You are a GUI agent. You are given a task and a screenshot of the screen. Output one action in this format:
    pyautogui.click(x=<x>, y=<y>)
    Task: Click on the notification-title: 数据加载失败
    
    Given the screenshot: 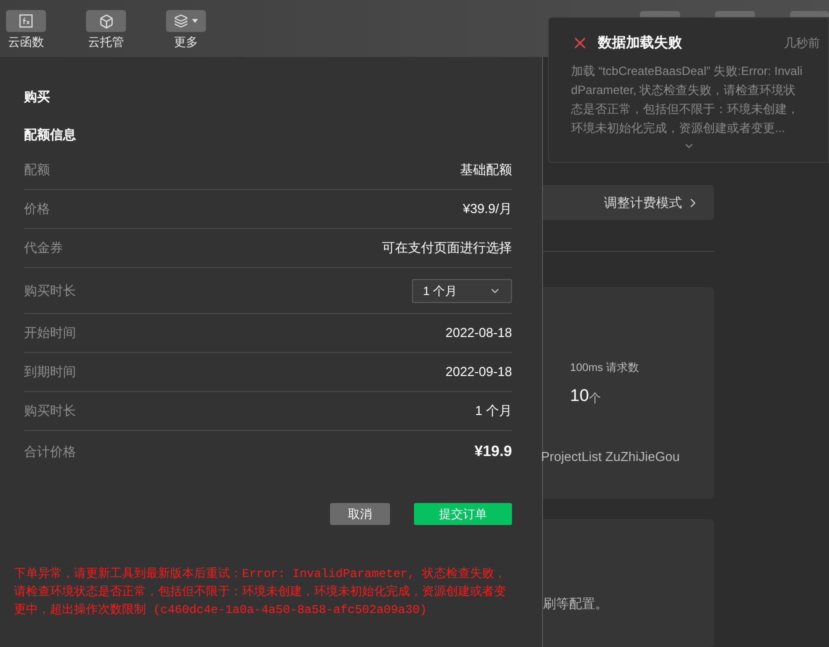 What is the action you would take?
    pyautogui.click(x=640, y=42)
    